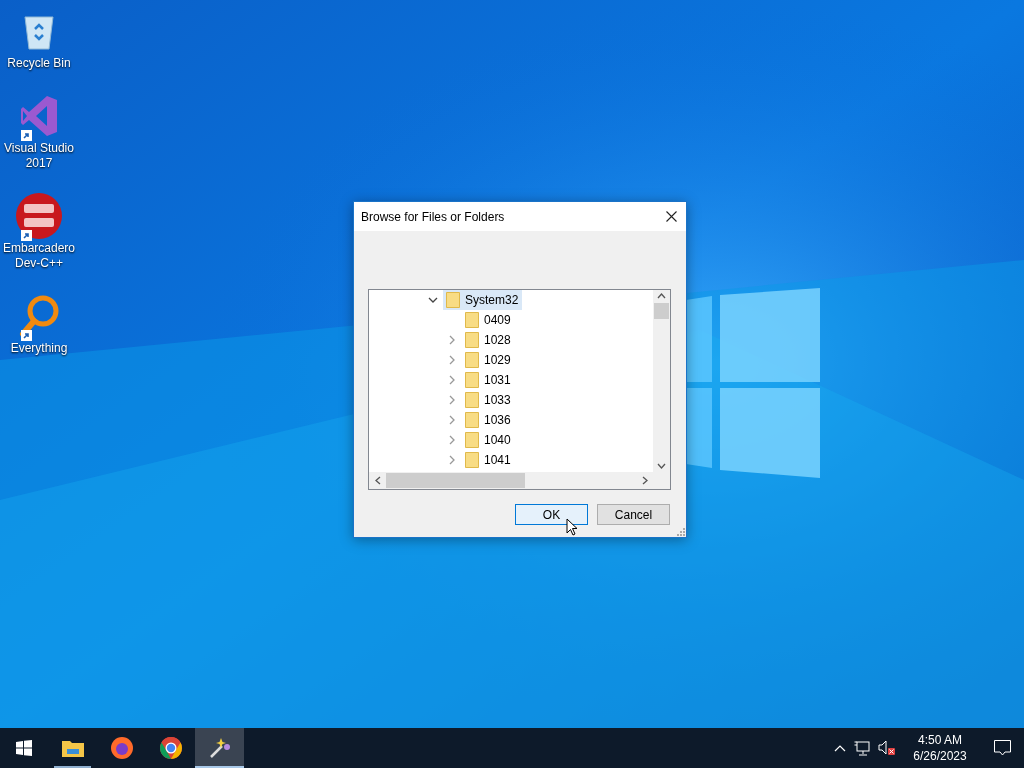  Describe the element at coordinates (940, 756) in the screenshot. I see `clock-date: 6/26/2023` at that location.